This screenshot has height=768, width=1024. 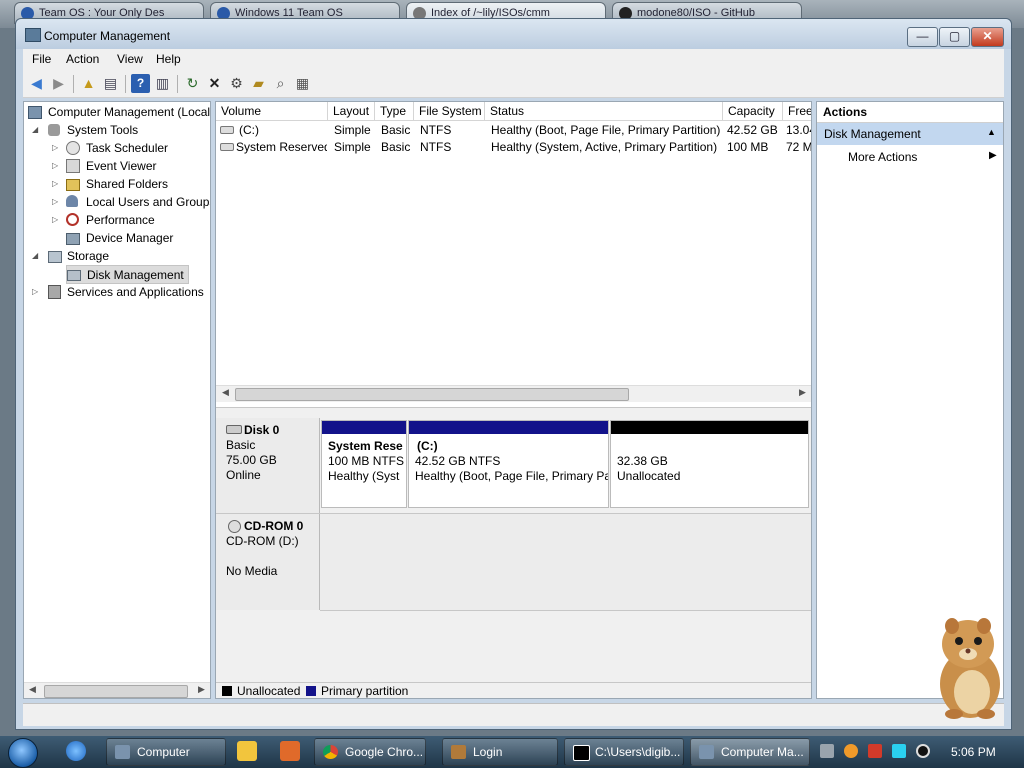 I want to click on tray-search-icon, so click(x=851, y=751).